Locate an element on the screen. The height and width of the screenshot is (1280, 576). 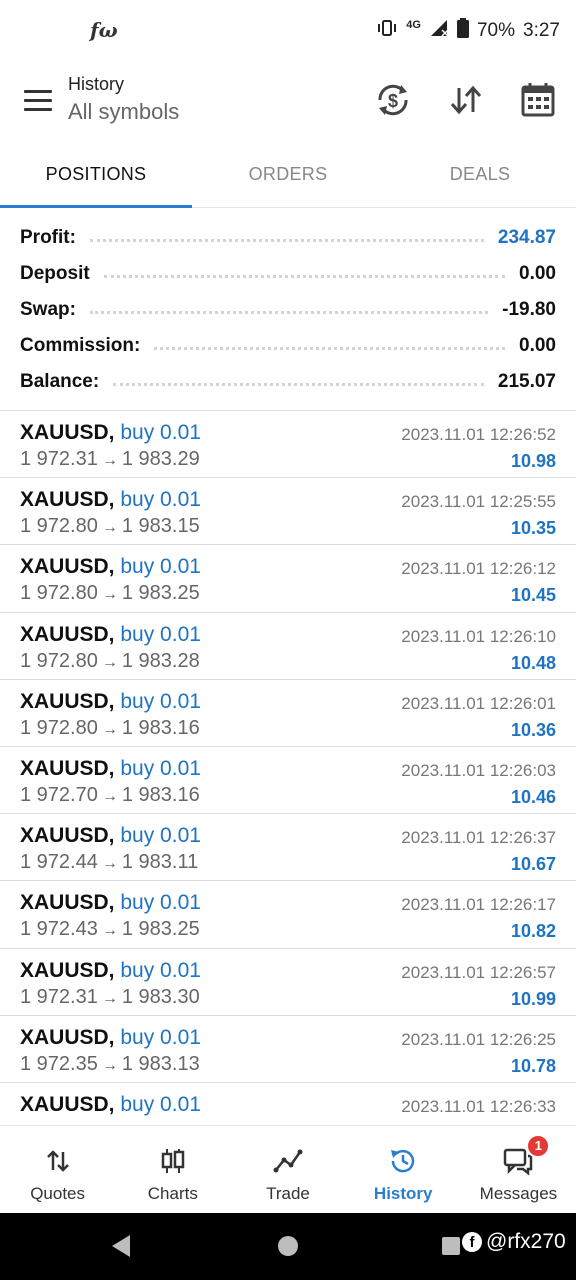
close-time: 2023.11.01 12:26:17 is located at coordinates (478, 905).